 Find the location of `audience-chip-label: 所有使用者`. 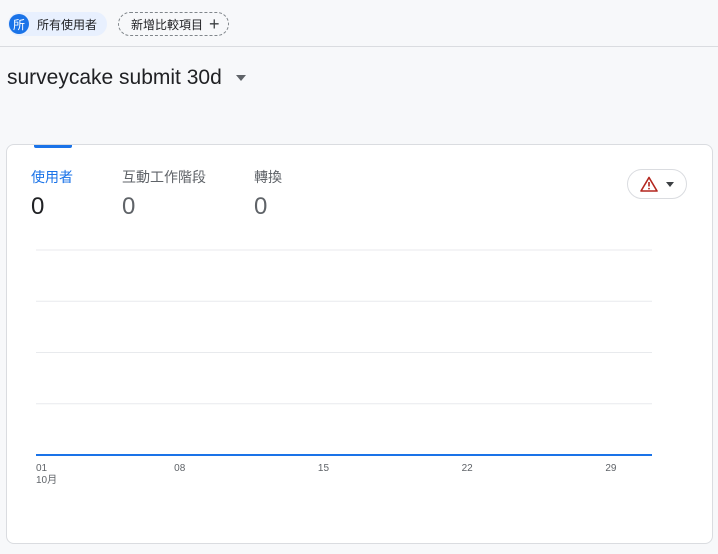

audience-chip-label: 所有使用者 is located at coordinates (67, 24).